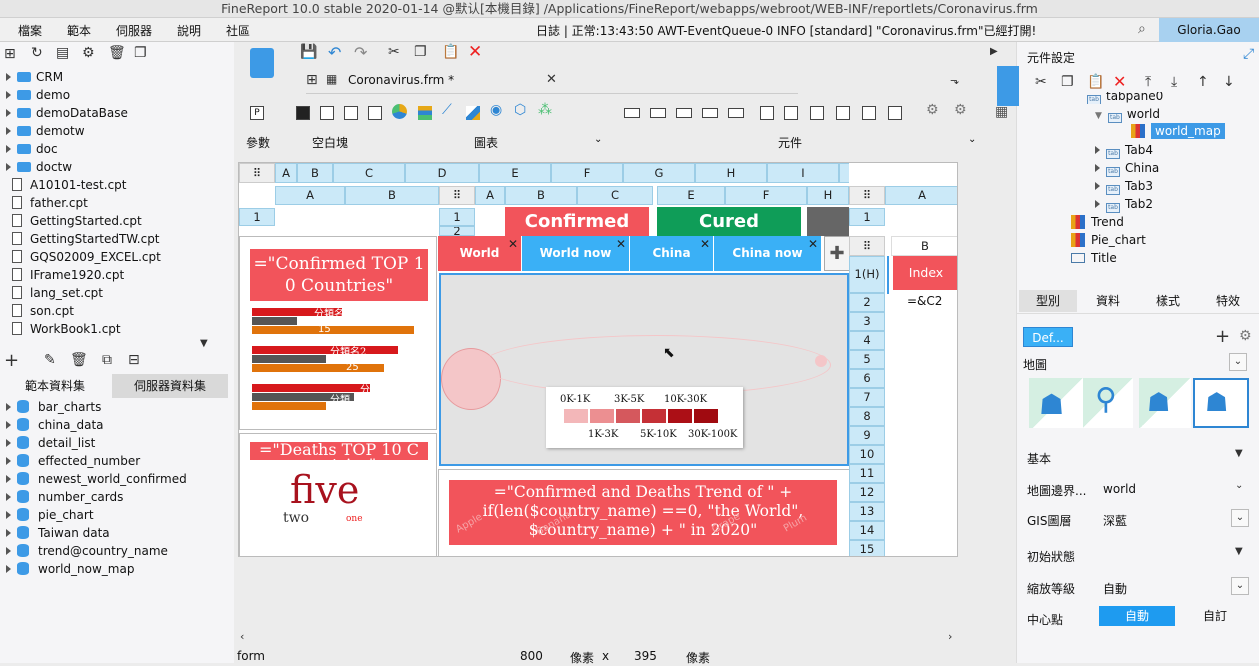 The height and width of the screenshot is (666, 1259). What do you see at coordinates (170, 386) in the screenshot?
I see `tab-server-datasets: 伺服器資料集` at bounding box center [170, 386].